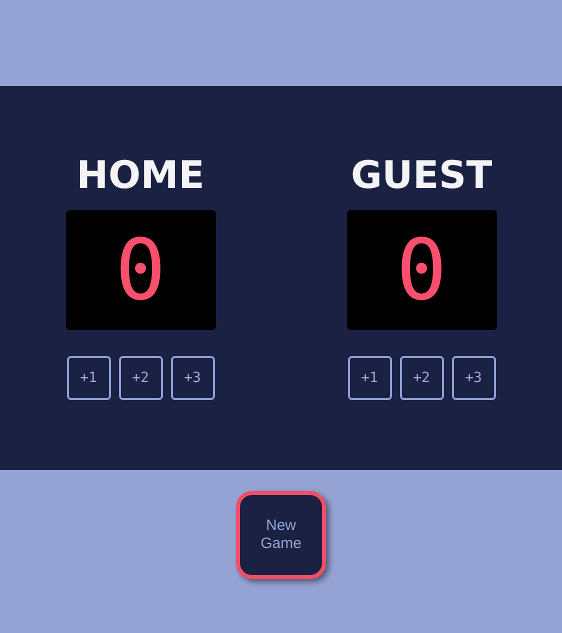  I want to click on new-game-button: New Game, so click(281, 535).